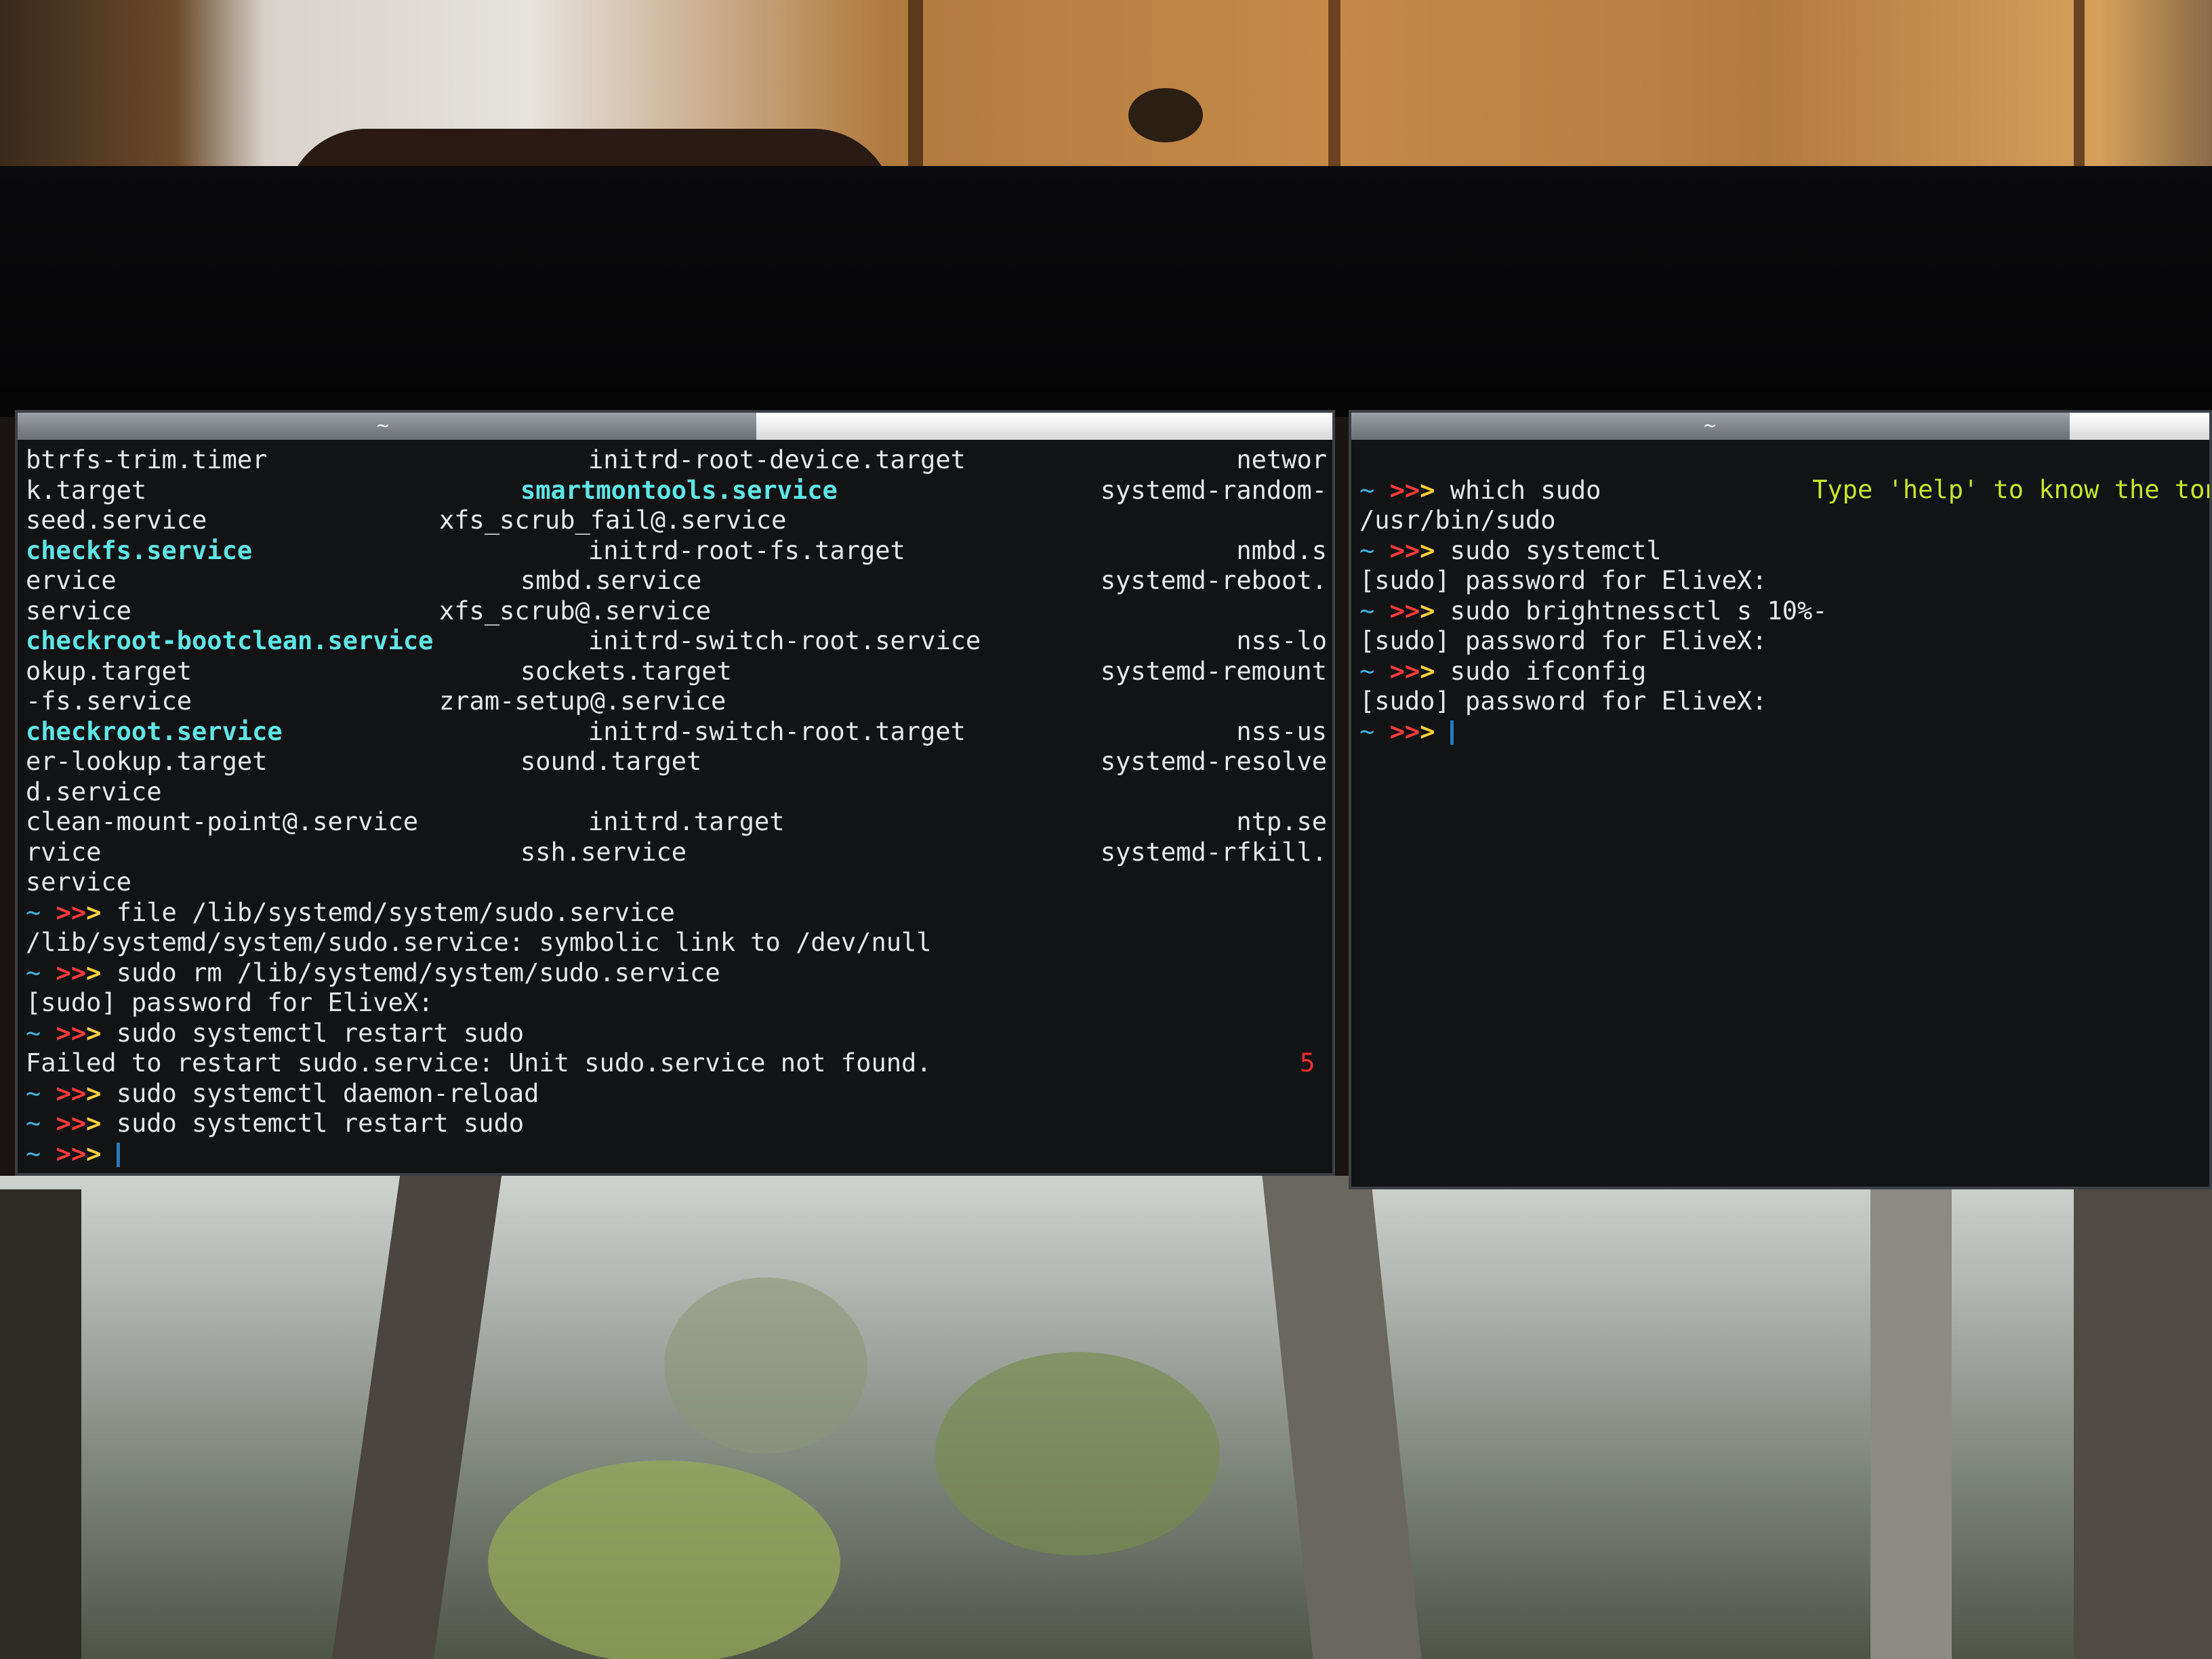 The image size is (2212, 1659). What do you see at coordinates (1525, 490) in the screenshot?
I see `command-text: which sudo` at bounding box center [1525, 490].